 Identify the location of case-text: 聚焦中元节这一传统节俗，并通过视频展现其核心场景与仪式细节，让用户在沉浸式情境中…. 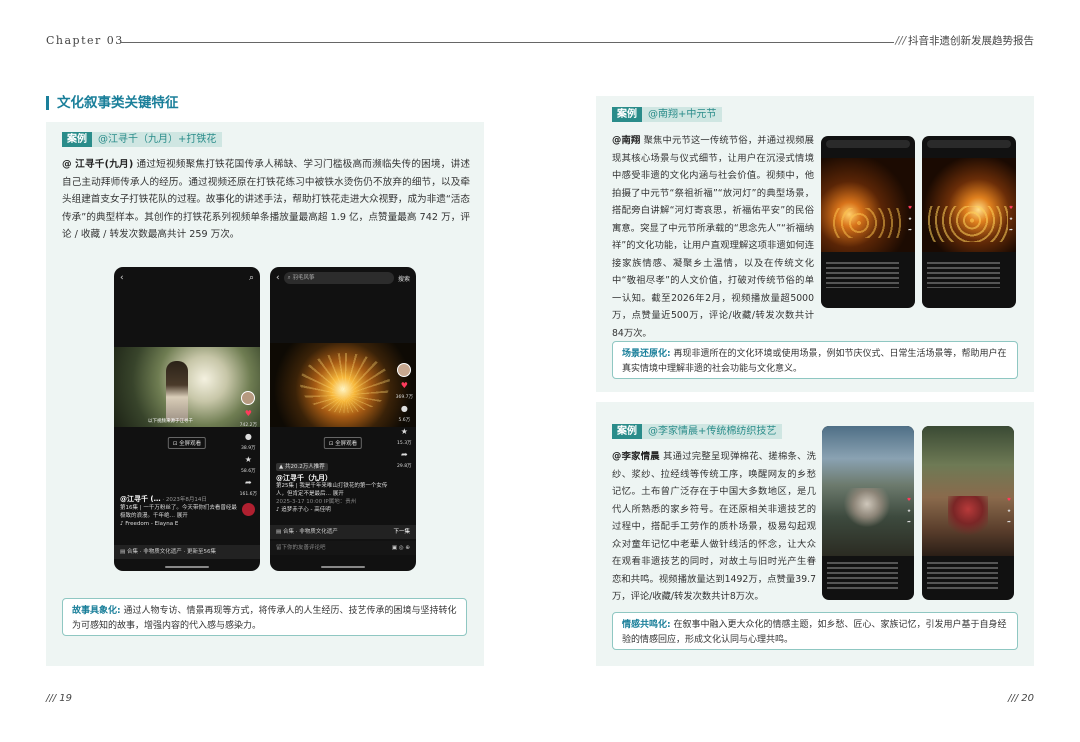
(713, 237).